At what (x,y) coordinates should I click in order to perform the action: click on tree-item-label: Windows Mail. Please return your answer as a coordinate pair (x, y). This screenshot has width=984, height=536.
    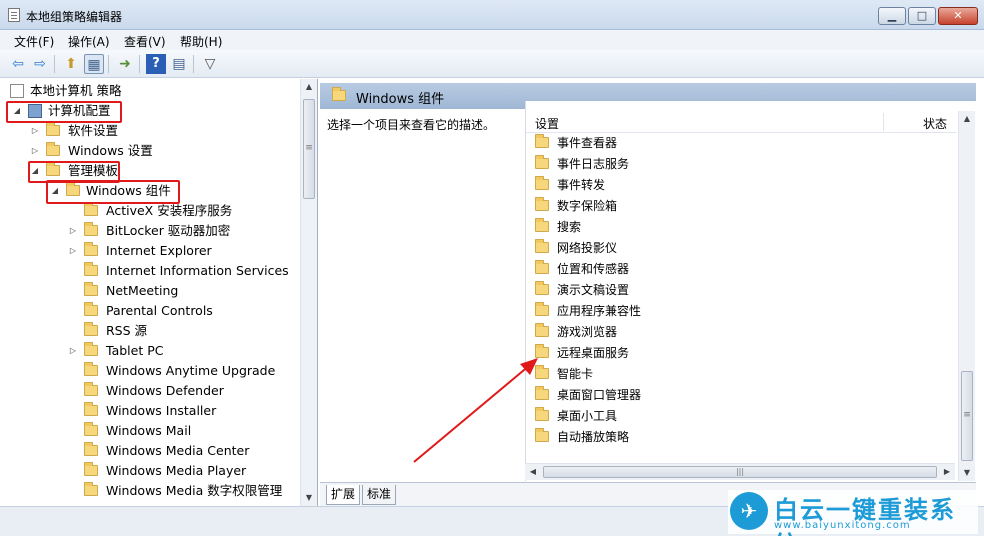
    Looking at the image, I should click on (149, 430).